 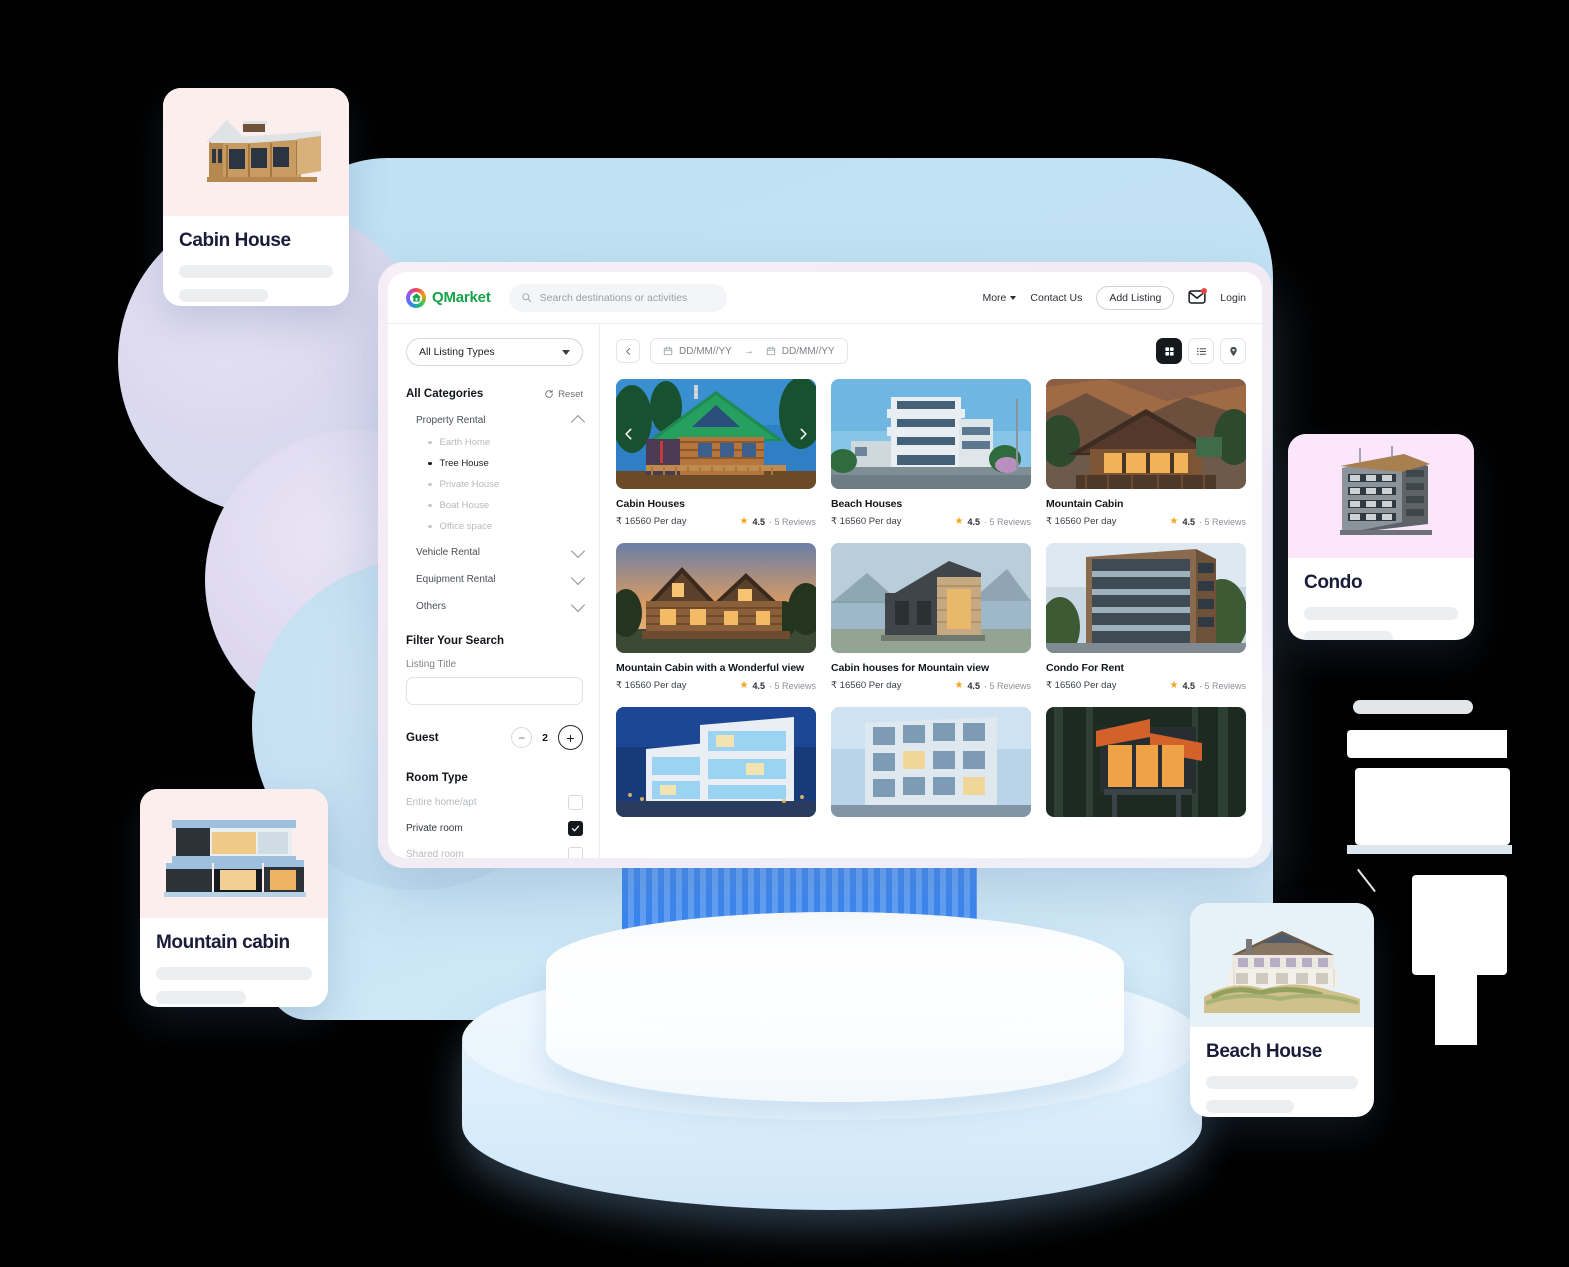 What do you see at coordinates (494, 828) in the screenshot?
I see `room-type-private-room: Private room` at bounding box center [494, 828].